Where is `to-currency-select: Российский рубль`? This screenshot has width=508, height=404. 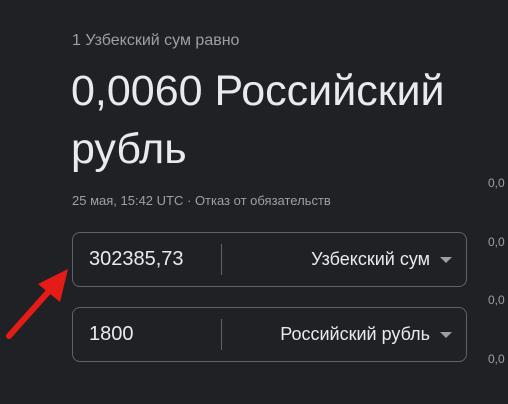 to-currency-select: Российский рубль is located at coordinates (366, 334).